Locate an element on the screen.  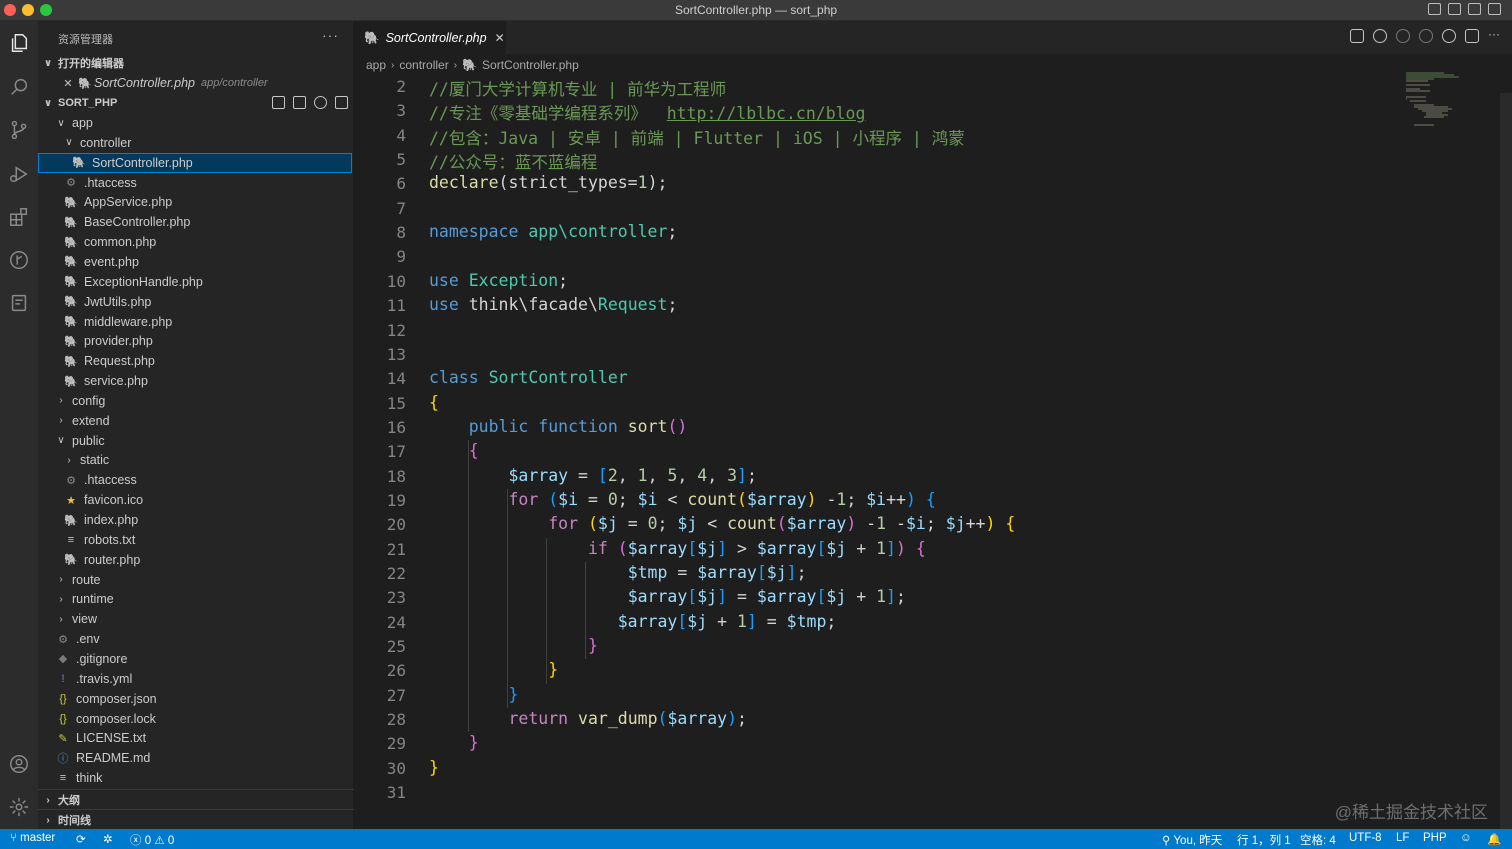
open-changes-icon is located at coordinates (1357, 36).